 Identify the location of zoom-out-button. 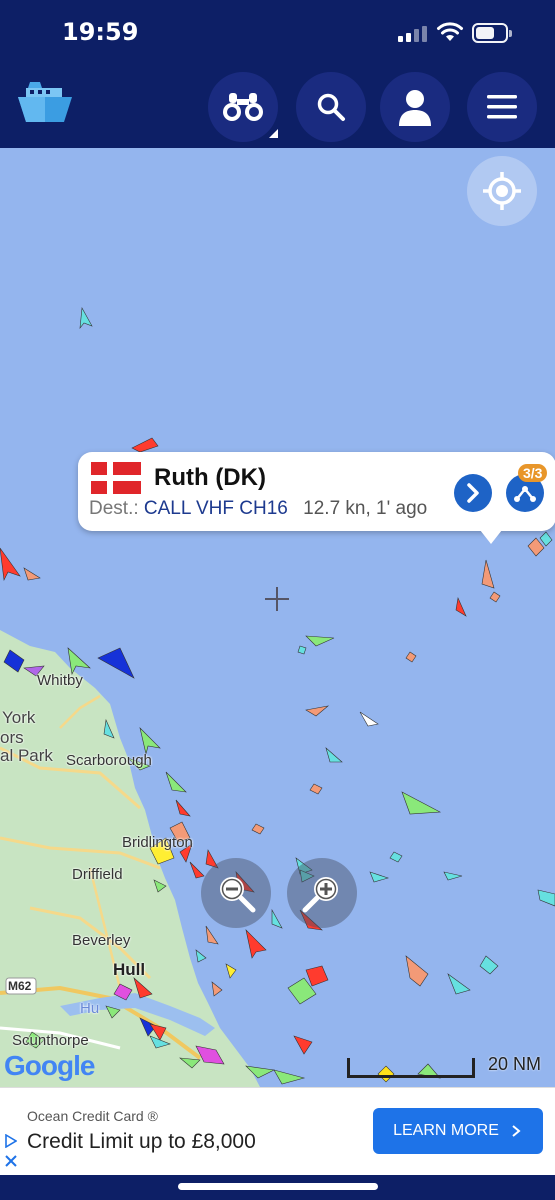
(236, 893).